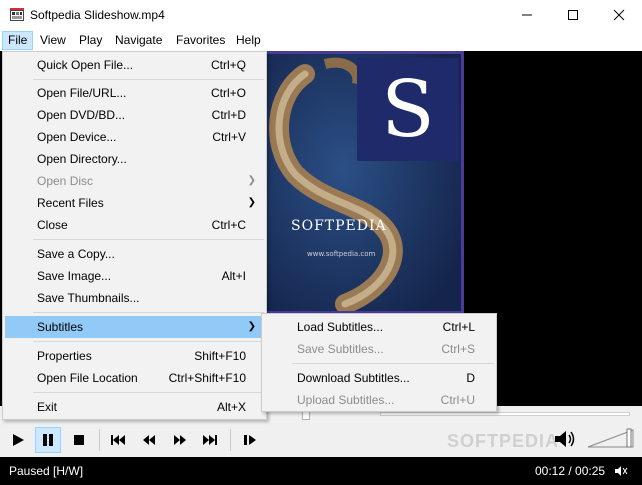 The width and height of the screenshot is (642, 485). Describe the element at coordinates (341, 254) in the screenshot. I see `video-url-text: www.softpedia.com` at that location.